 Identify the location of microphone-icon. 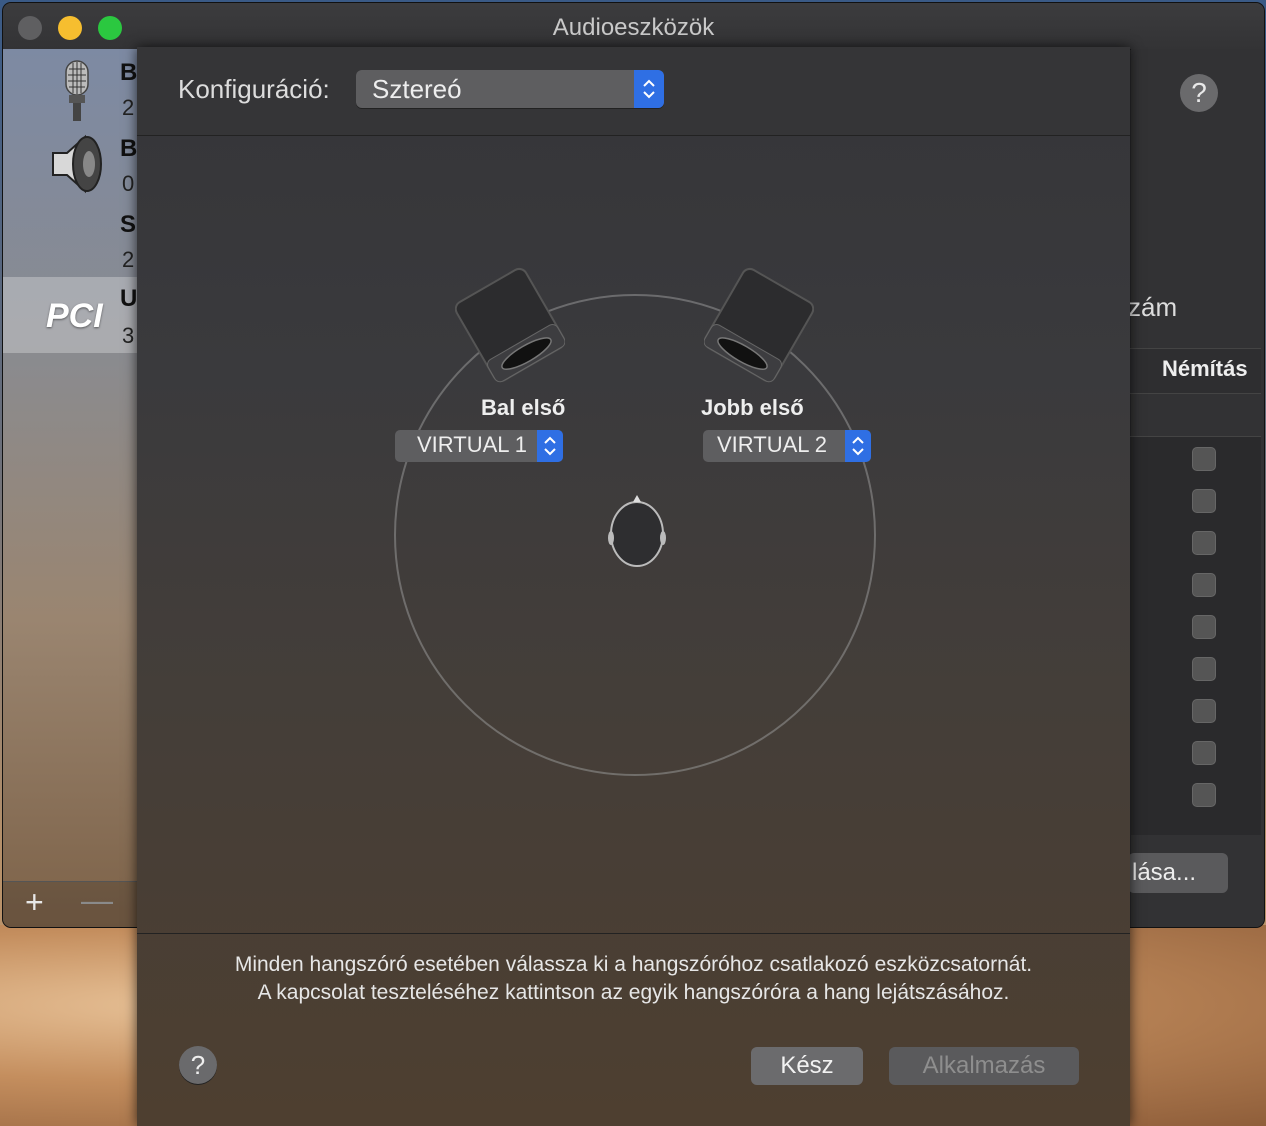
(77, 90).